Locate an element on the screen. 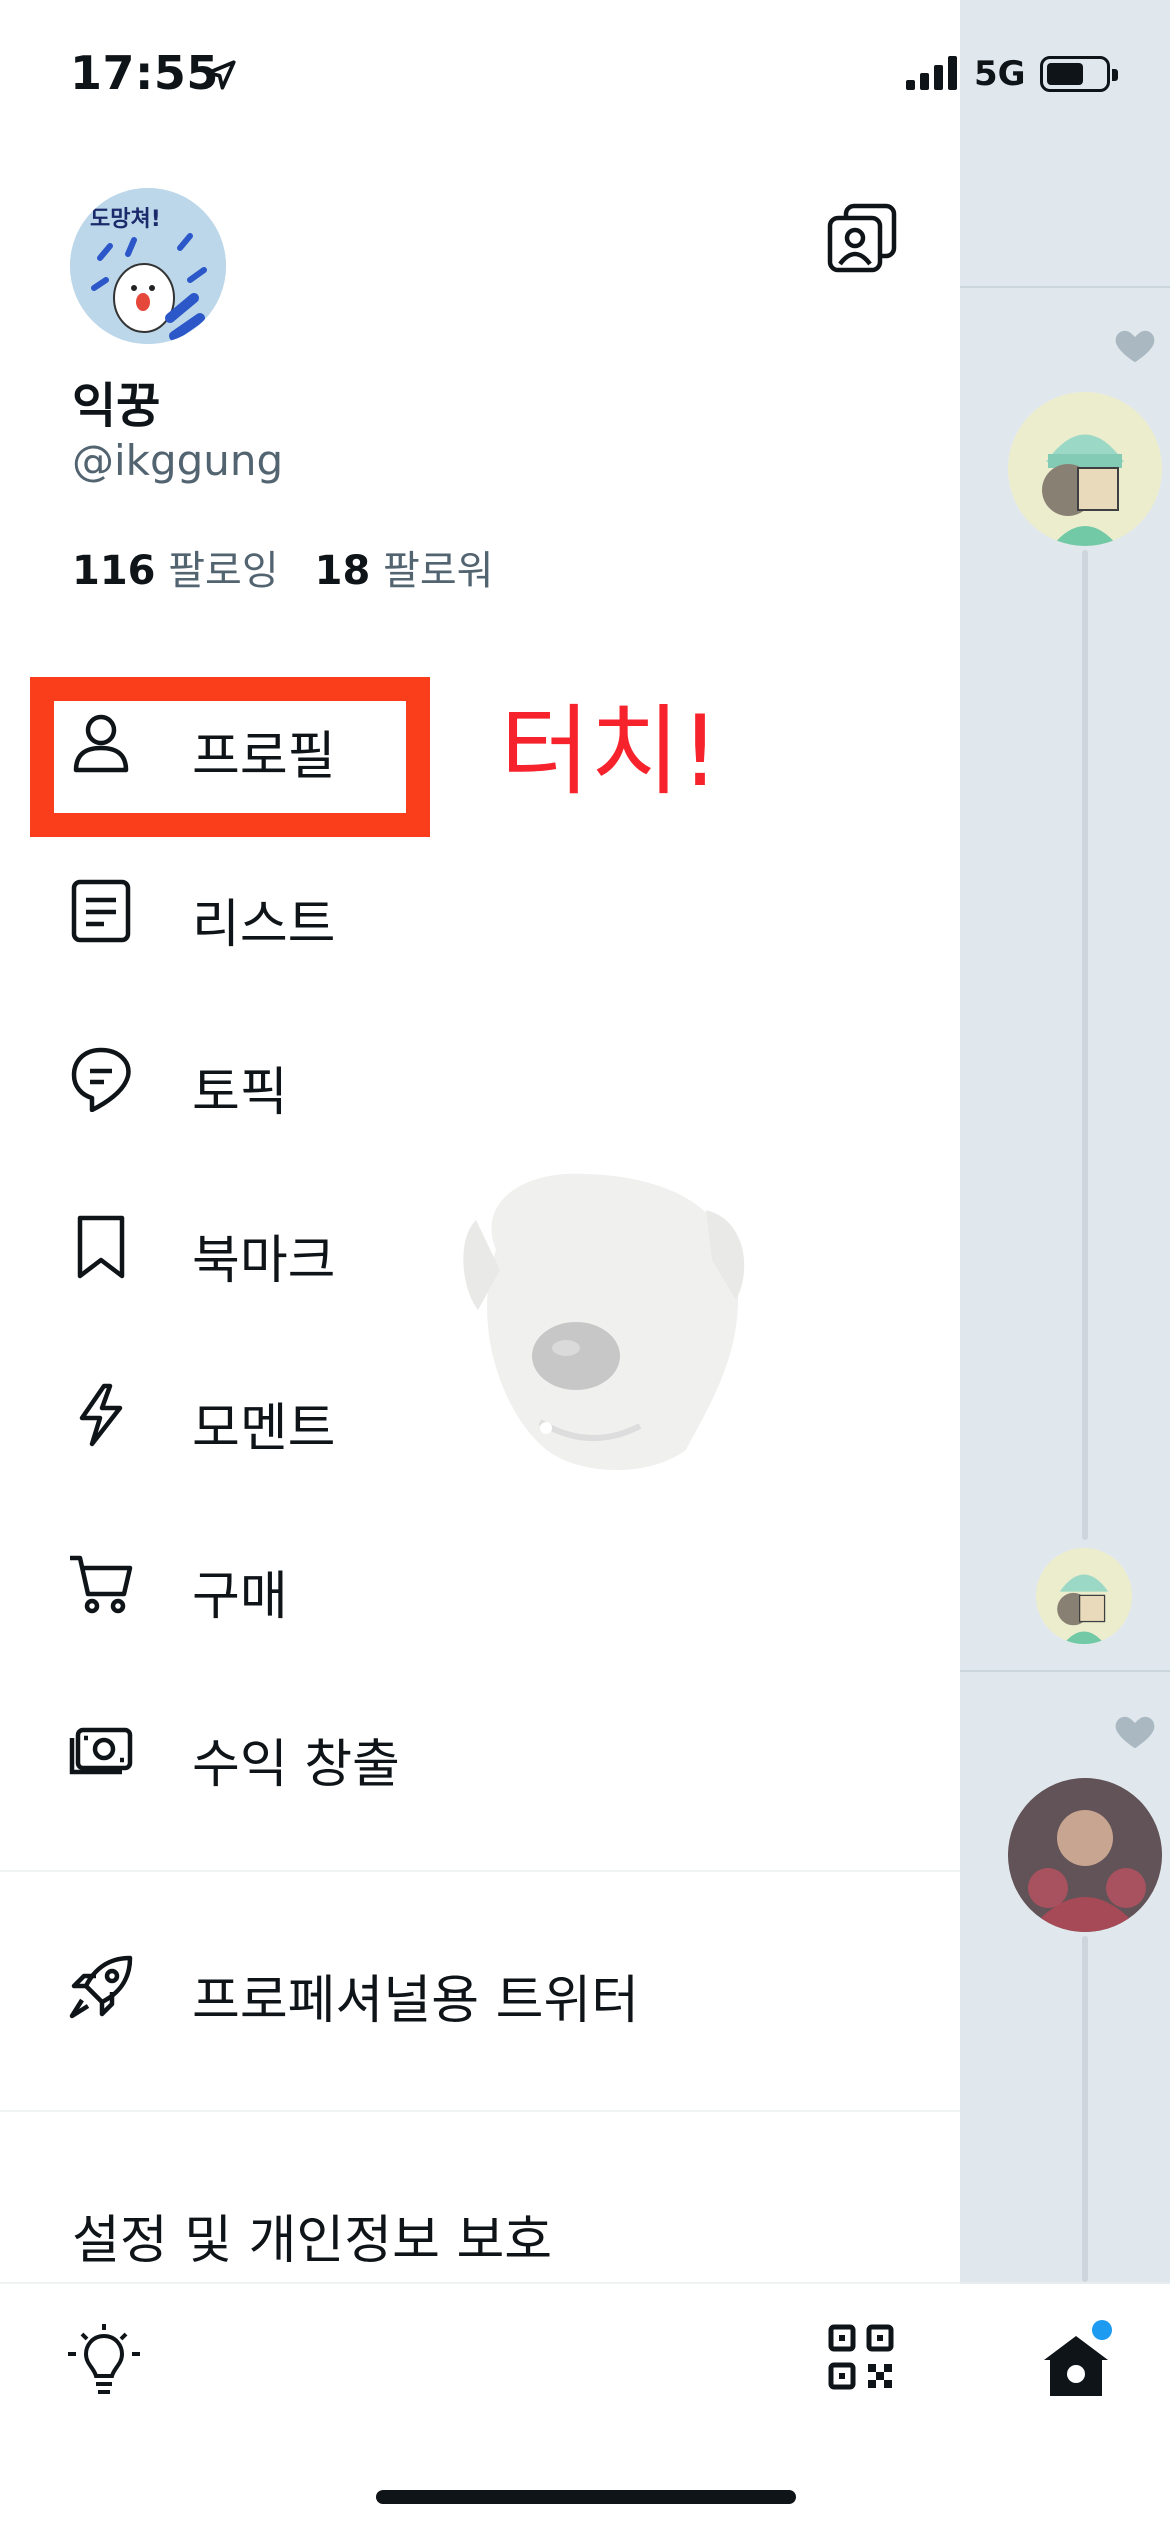 The width and height of the screenshot is (1170, 2532). qr-code-icon is located at coordinates (861, 2357).